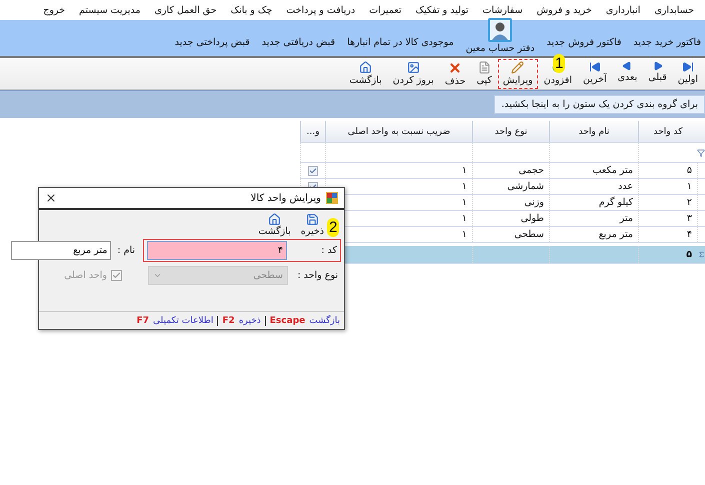  What do you see at coordinates (593, 186) in the screenshot?
I see `table-cell: عدد` at bounding box center [593, 186].